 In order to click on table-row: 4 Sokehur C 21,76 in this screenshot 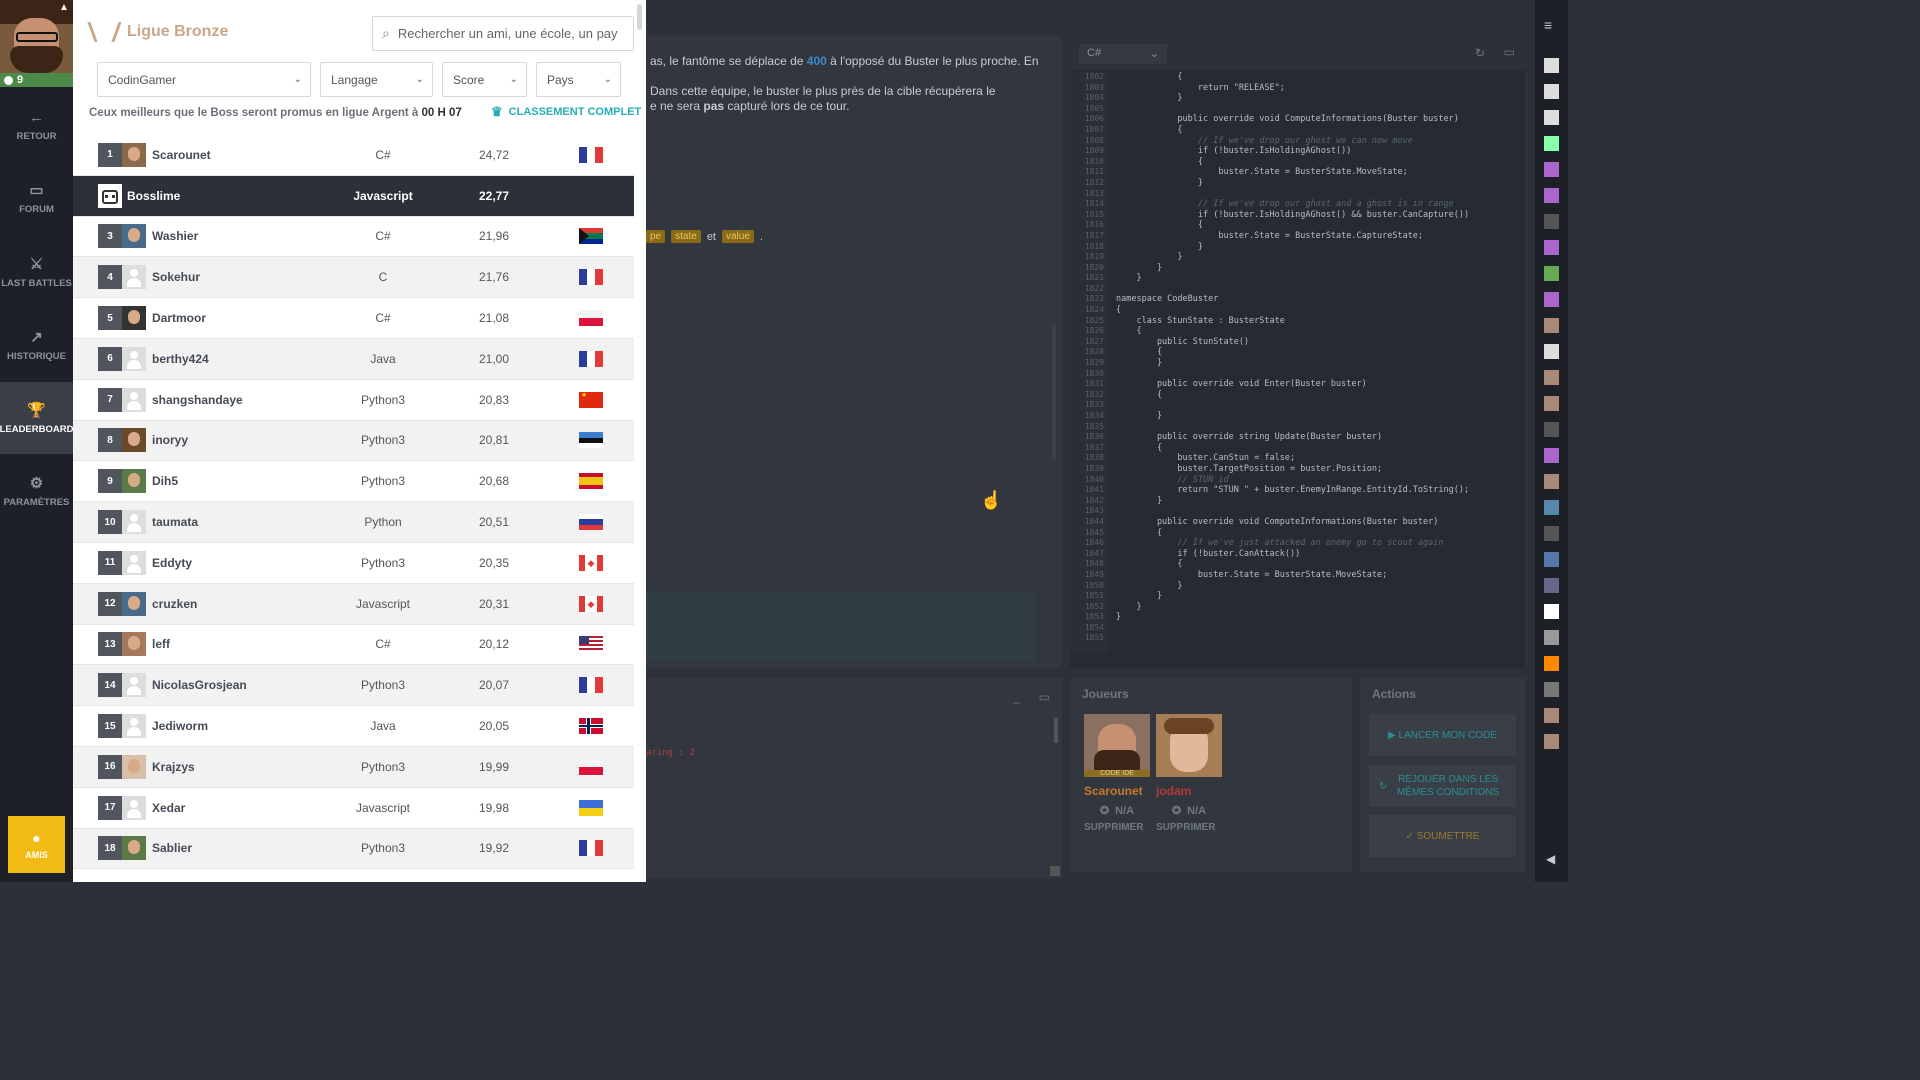, I will do `click(353, 278)`.